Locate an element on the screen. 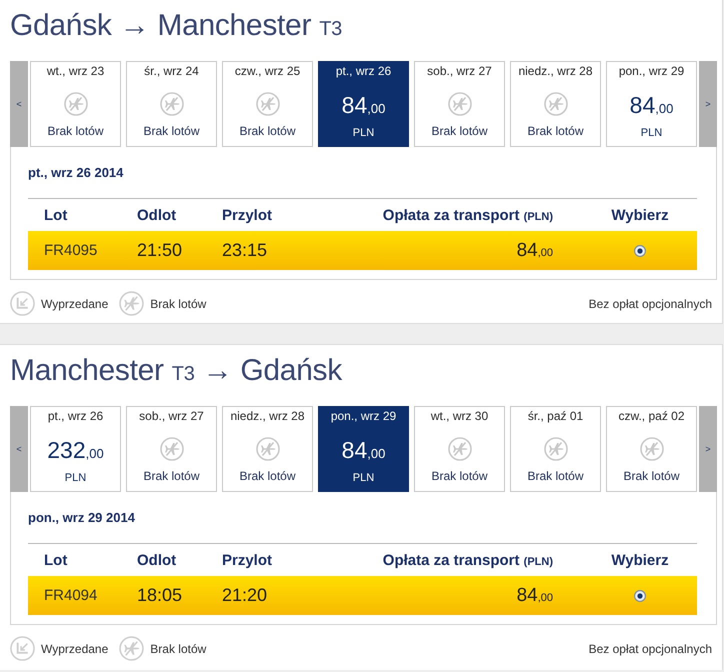 The image size is (724, 672). date-card: pt., wrz 26 84,00 PLN is located at coordinates (363, 104).